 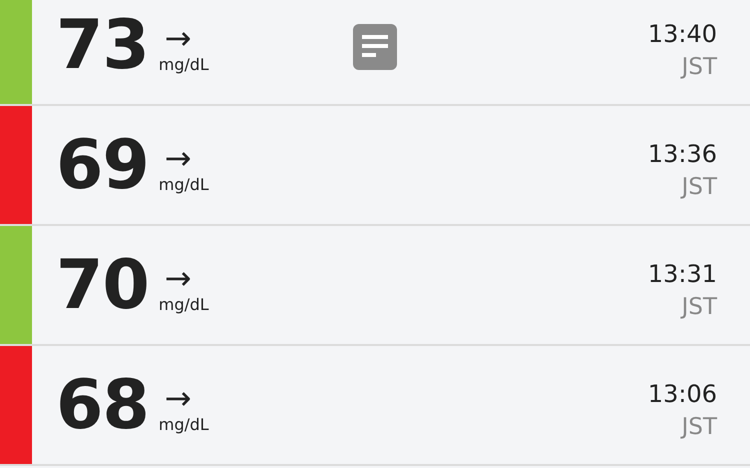 What do you see at coordinates (682, 394) in the screenshot?
I see `reading-time: 13:06` at bounding box center [682, 394].